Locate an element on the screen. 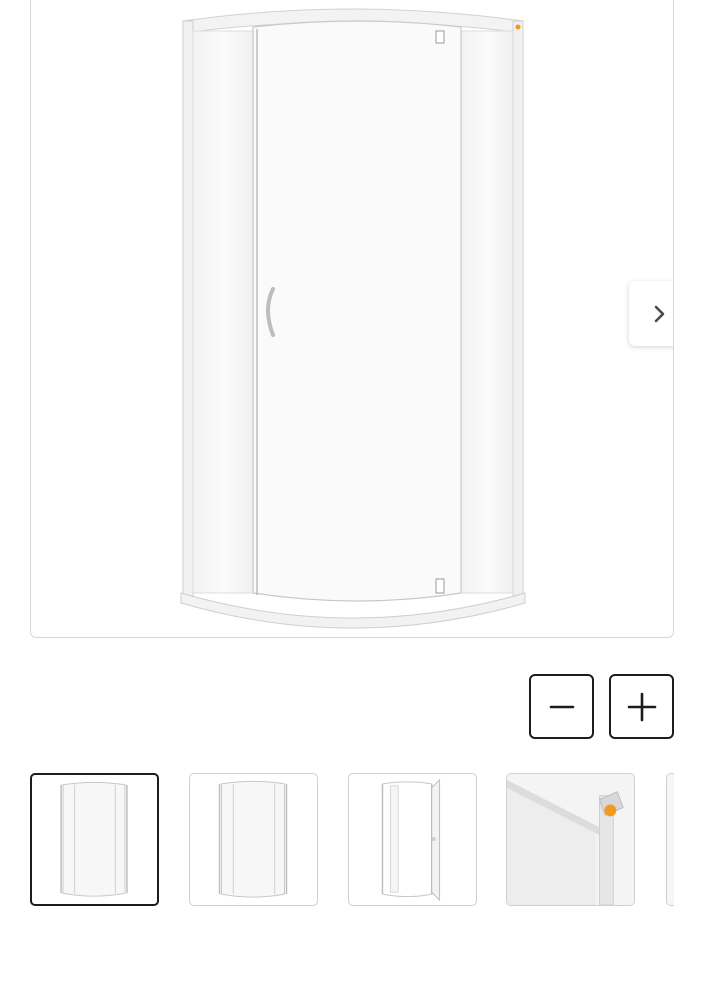 The image size is (703, 1000). plus-icon is located at coordinates (641, 706).